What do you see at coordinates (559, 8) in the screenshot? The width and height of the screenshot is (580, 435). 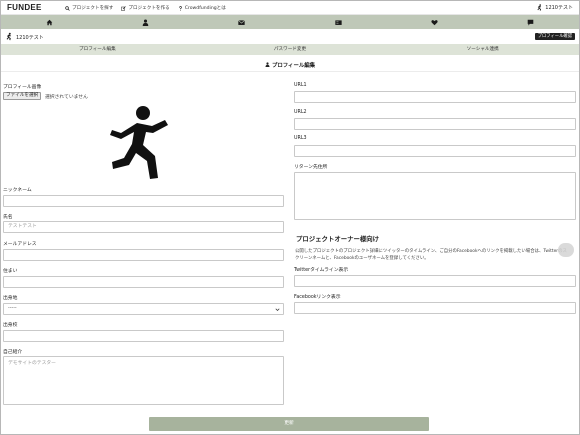 I see `header-username: 1210テスト` at bounding box center [559, 8].